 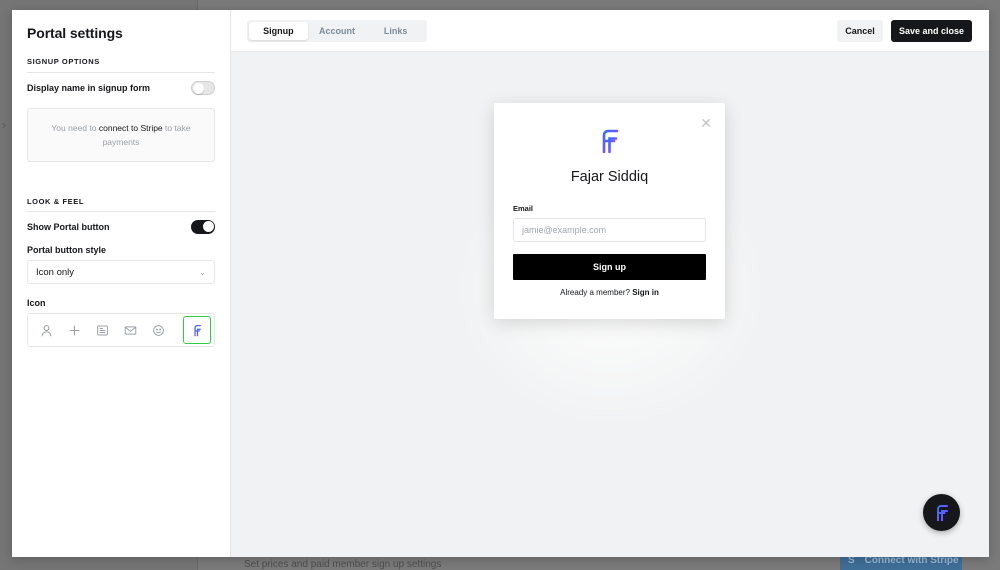 I want to click on button-style-select: Icon only ⌄, so click(x=121, y=272).